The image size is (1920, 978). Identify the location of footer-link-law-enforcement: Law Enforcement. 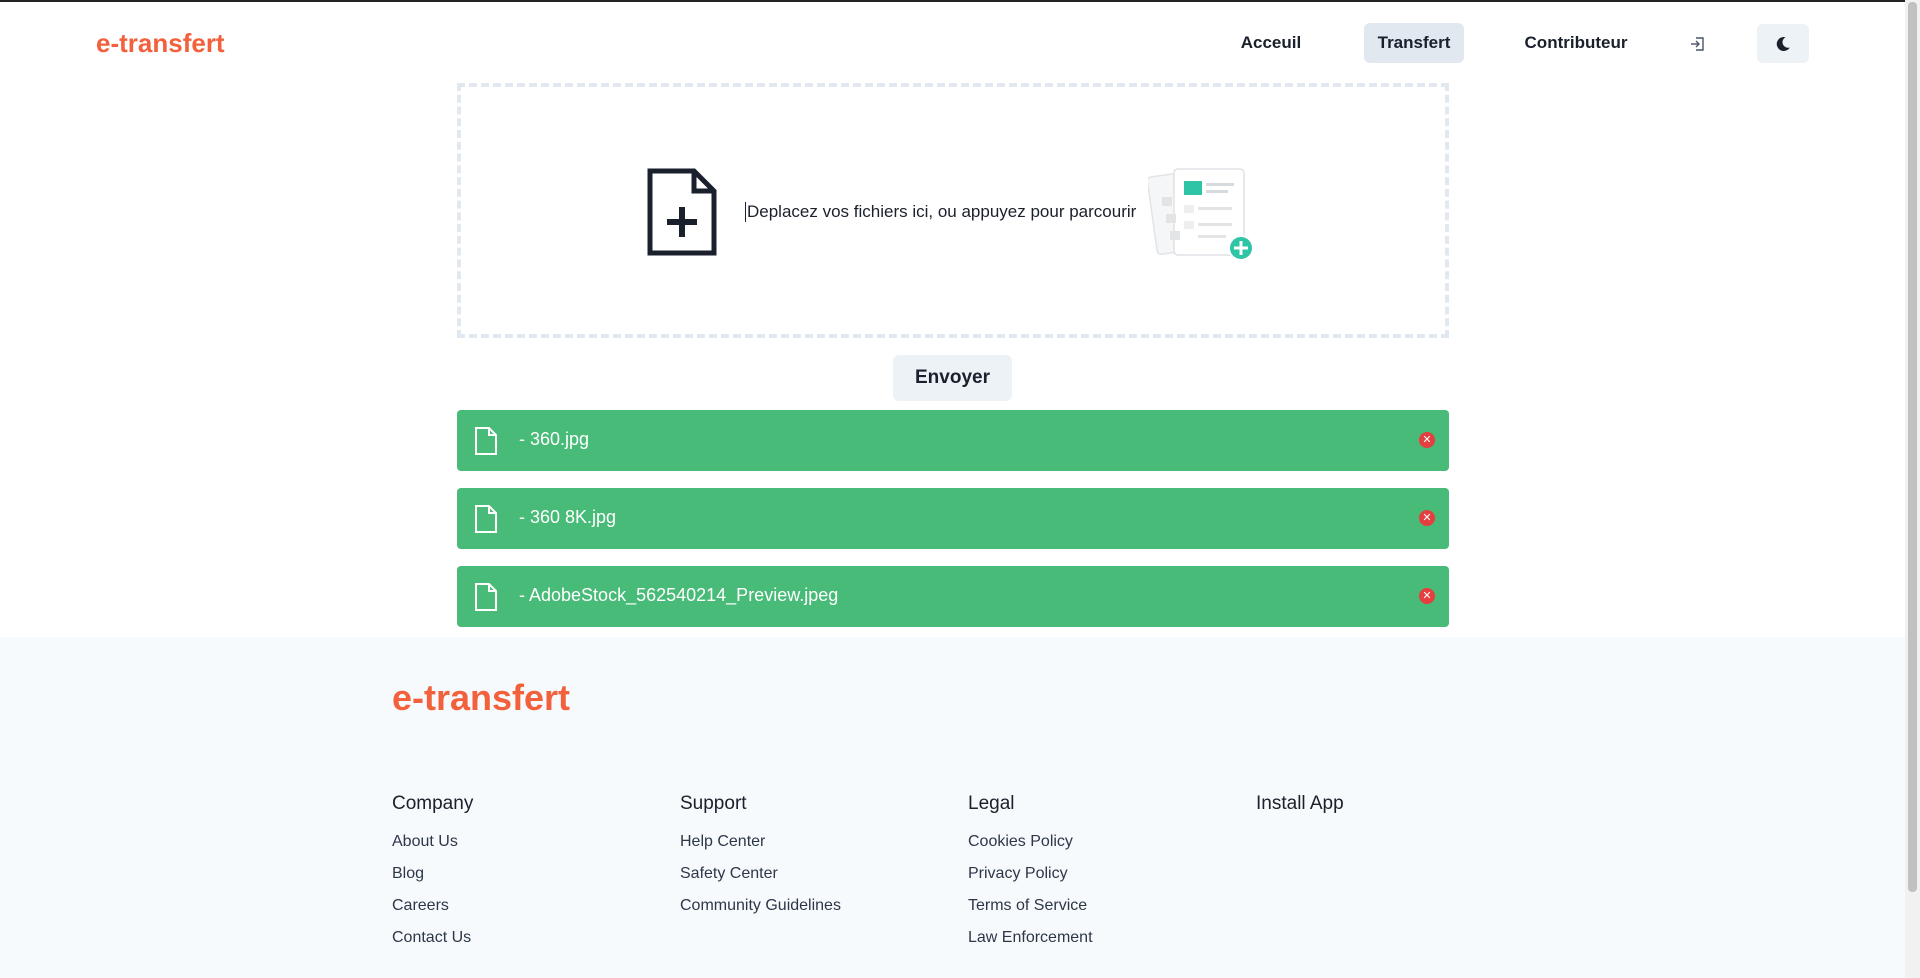
(1098, 937).